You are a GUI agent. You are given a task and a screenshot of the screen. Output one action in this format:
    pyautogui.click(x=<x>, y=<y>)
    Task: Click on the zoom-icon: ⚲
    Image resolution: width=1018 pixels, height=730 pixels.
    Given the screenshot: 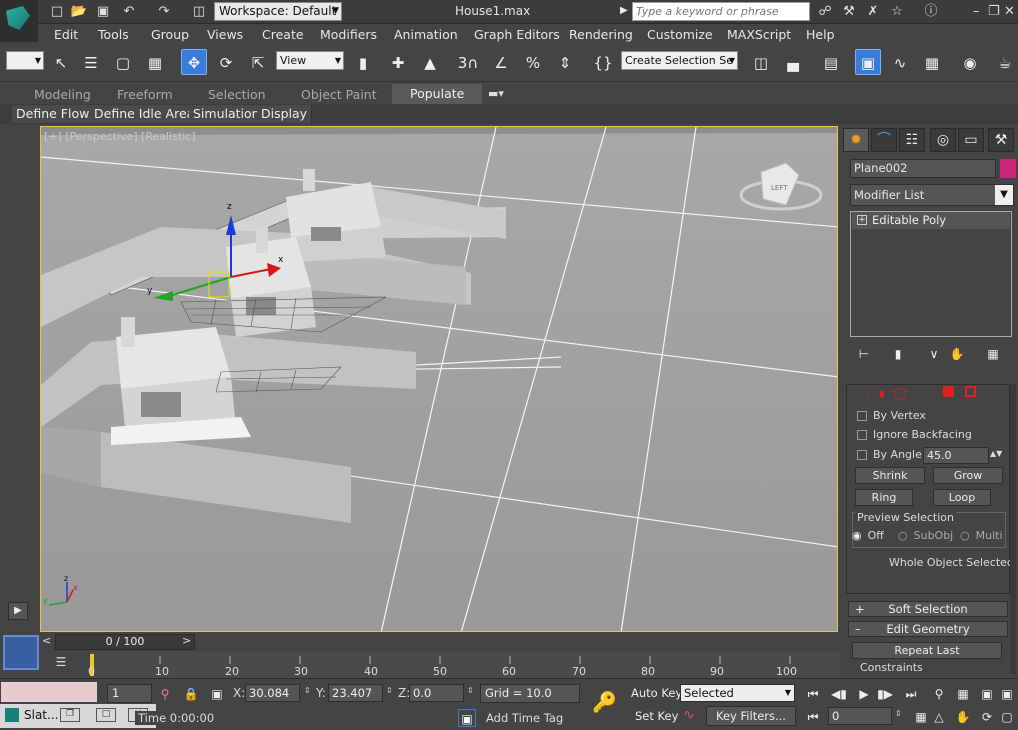 What is the action you would take?
    pyautogui.click(x=939, y=694)
    